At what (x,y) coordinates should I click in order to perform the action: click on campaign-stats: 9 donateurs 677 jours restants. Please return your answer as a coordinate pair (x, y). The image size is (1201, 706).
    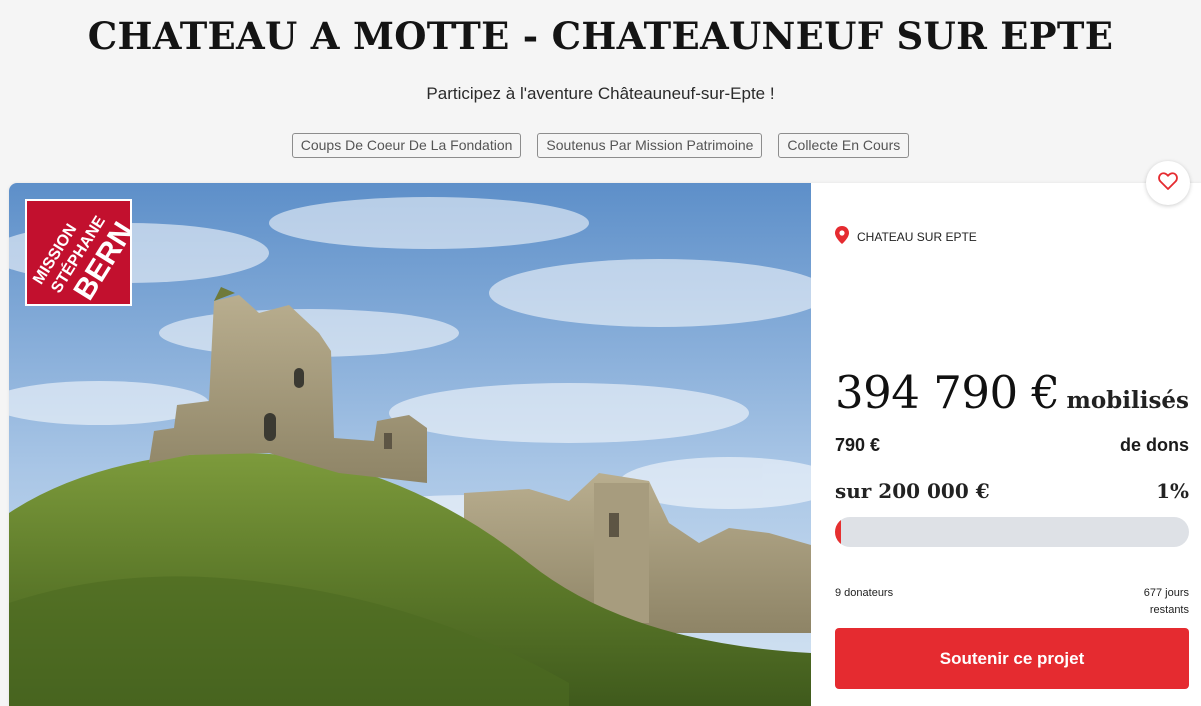
    Looking at the image, I should click on (1012, 602).